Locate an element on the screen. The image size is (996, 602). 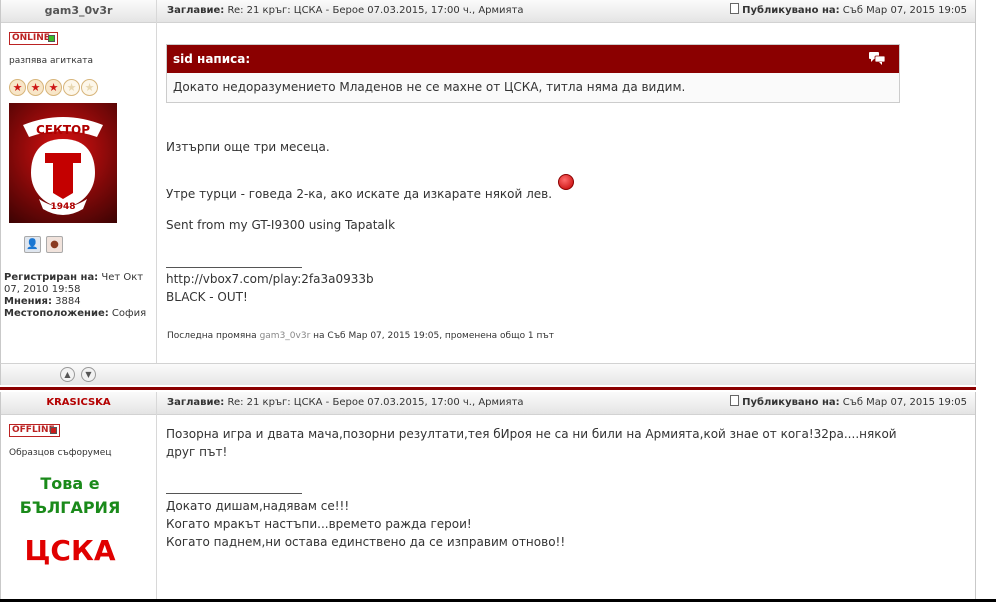
post-2-date: Публикувано на: Съб Мар 07, 2015 19:05 is located at coordinates (848, 403).